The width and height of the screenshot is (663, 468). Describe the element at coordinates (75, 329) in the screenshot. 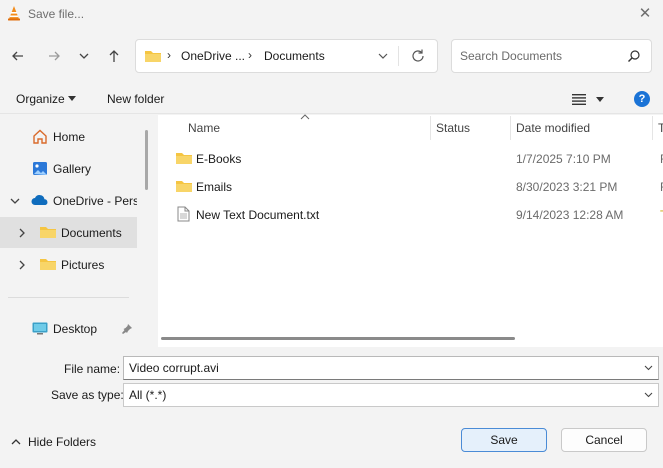

I see `sidebar-item-label: Desktop` at that location.